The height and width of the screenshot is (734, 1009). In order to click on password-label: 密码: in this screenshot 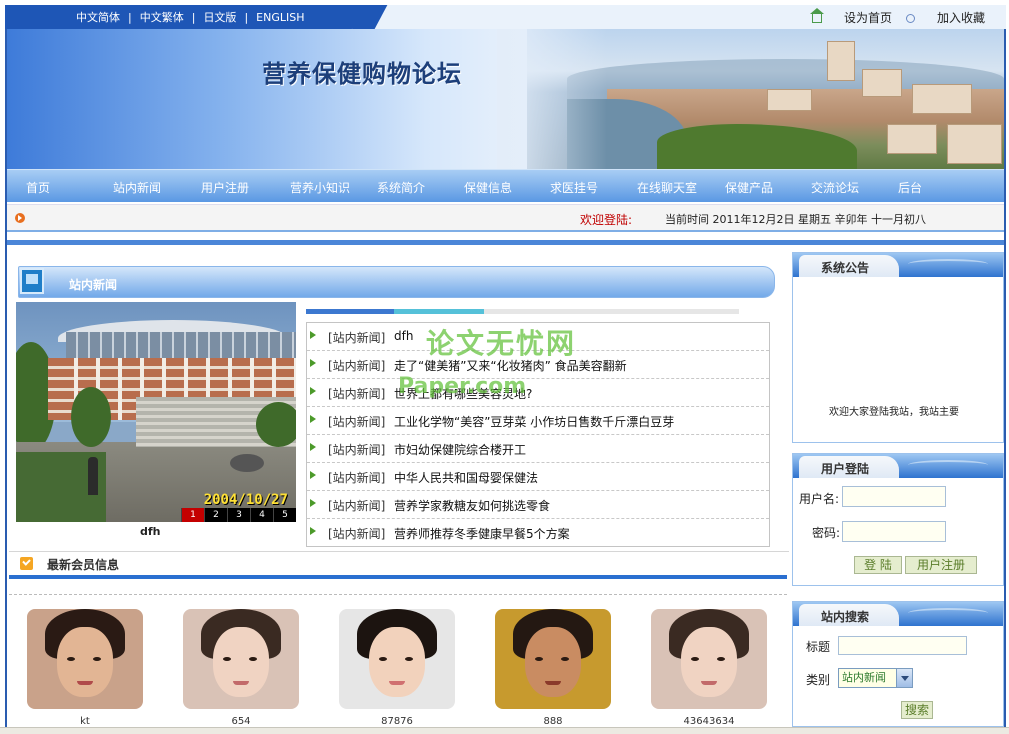, I will do `click(826, 533)`.